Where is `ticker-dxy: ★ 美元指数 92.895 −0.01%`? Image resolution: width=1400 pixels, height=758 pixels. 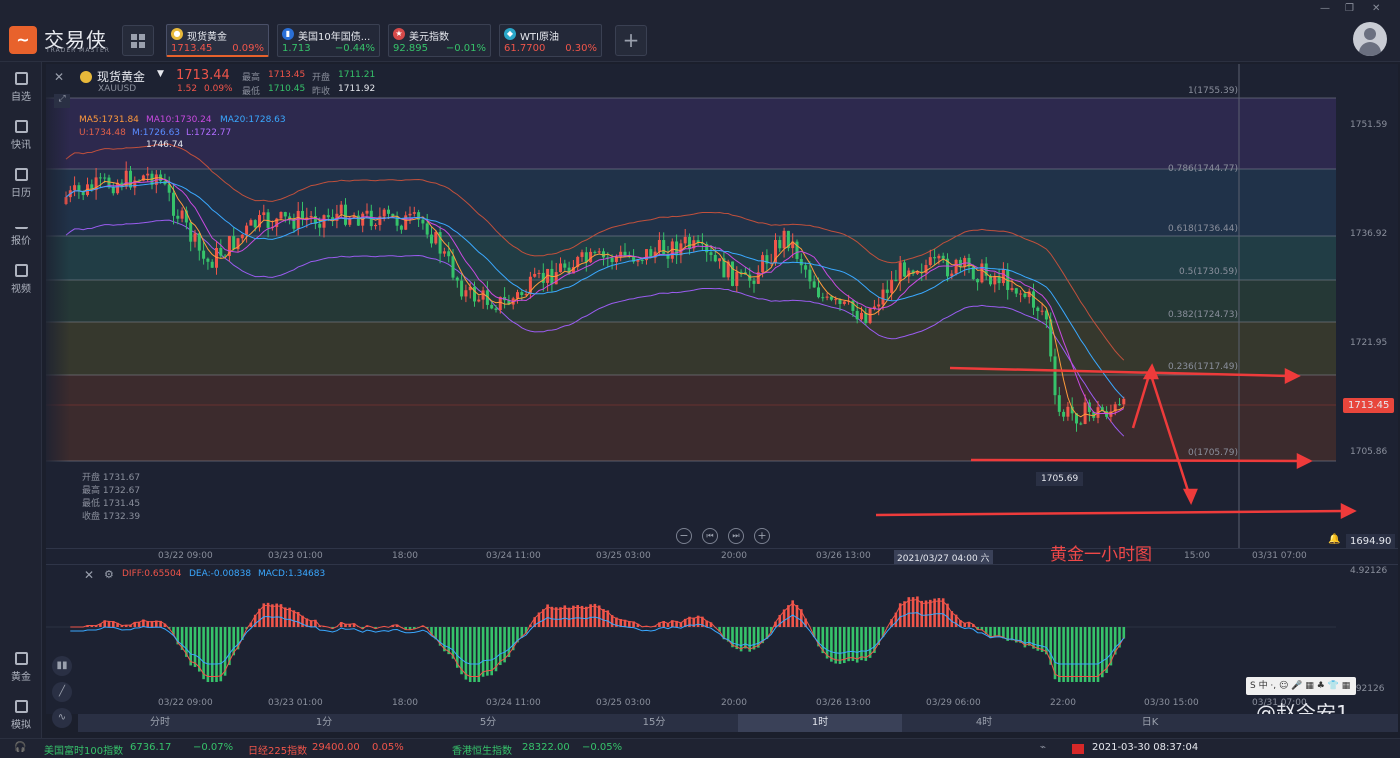 ticker-dxy: ★ 美元指数 92.895 −0.01% is located at coordinates (439, 40).